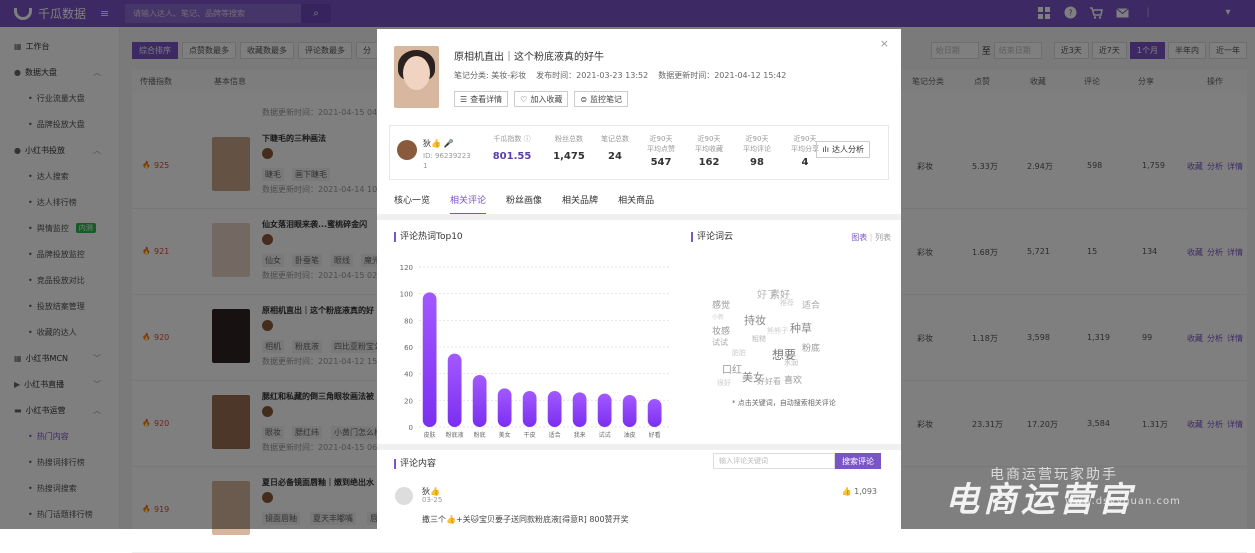 This screenshot has height=553, width=1255. I want to click on commenter-avatar, so click(404, 496).